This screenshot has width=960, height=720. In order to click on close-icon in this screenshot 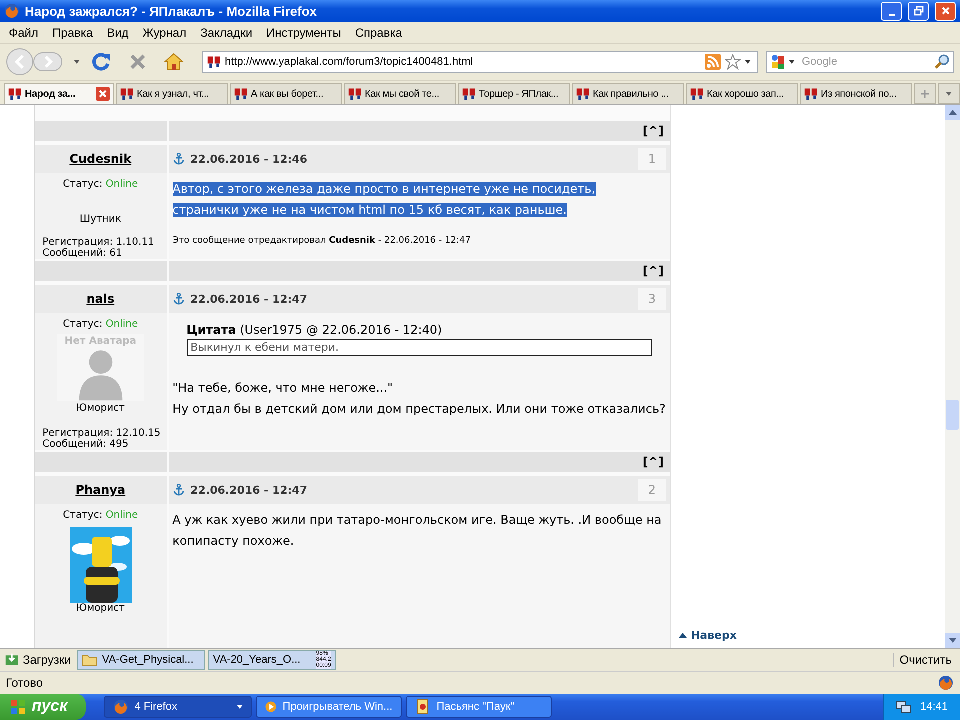, I will do `click(945, 11)`.